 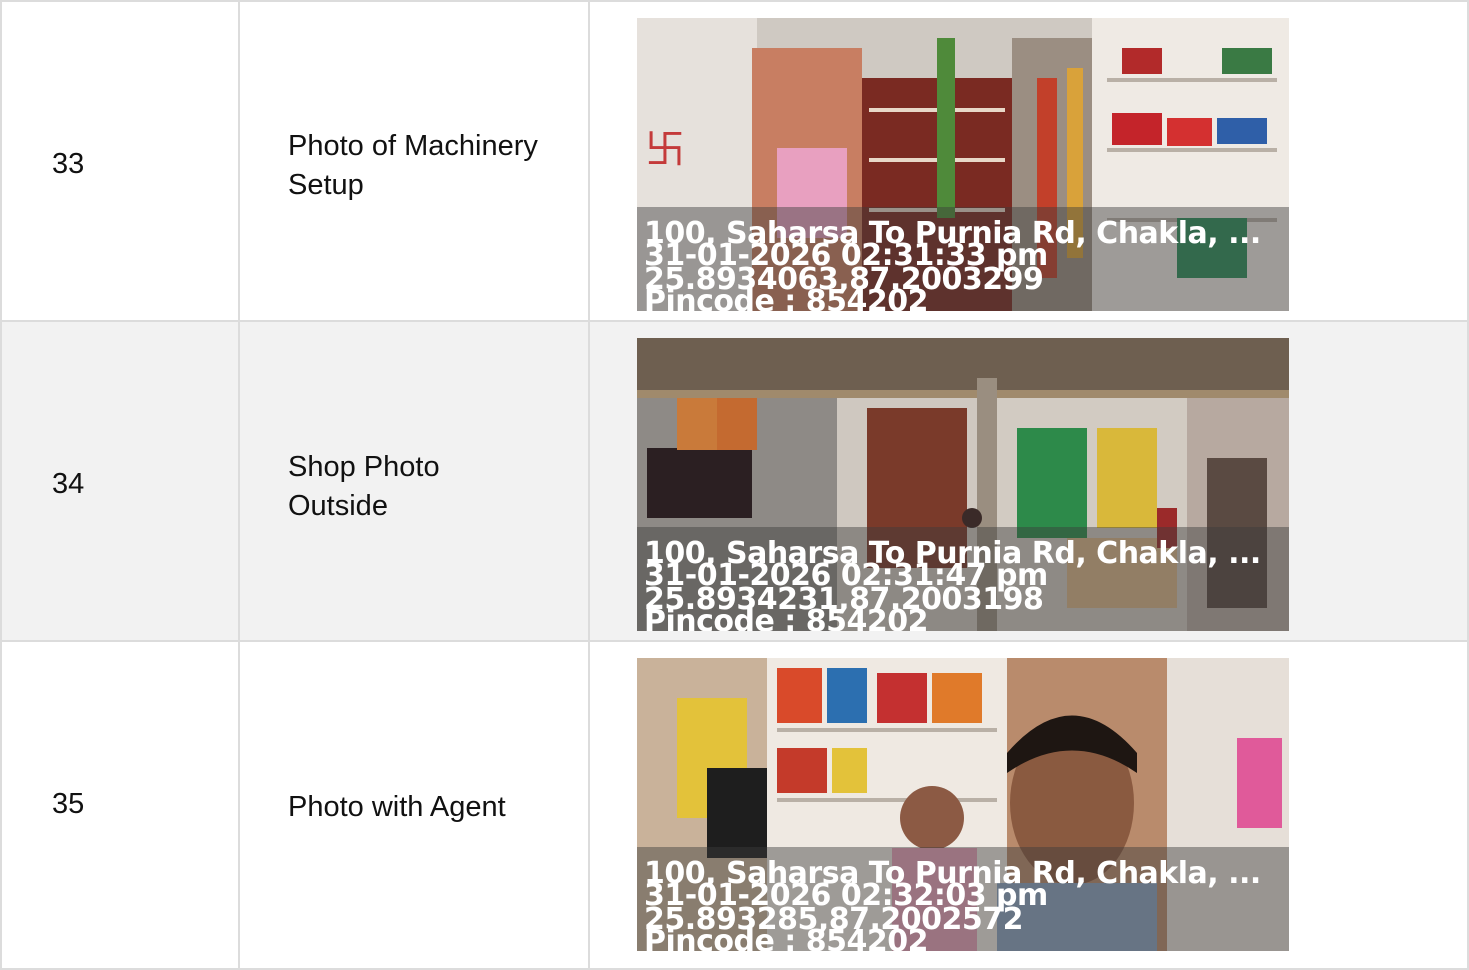 What do you see at coordinates (397, 807) in the screenshot?
I see `row-label: Photo with Agent` at bounding box center [397, 807].